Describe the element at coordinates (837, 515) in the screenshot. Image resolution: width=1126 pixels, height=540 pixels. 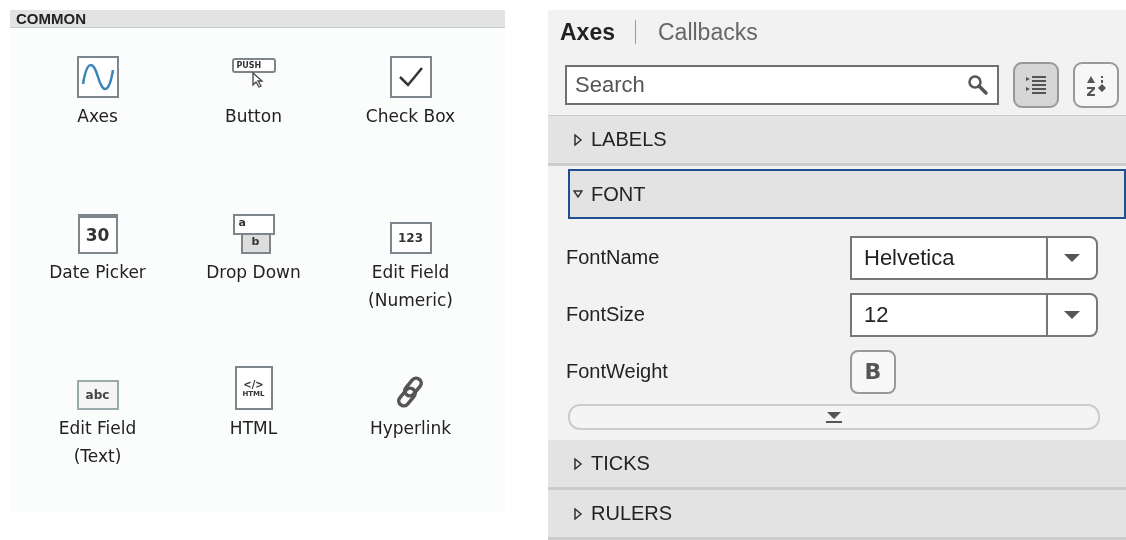
I see `section-header: RULERS` at that location.